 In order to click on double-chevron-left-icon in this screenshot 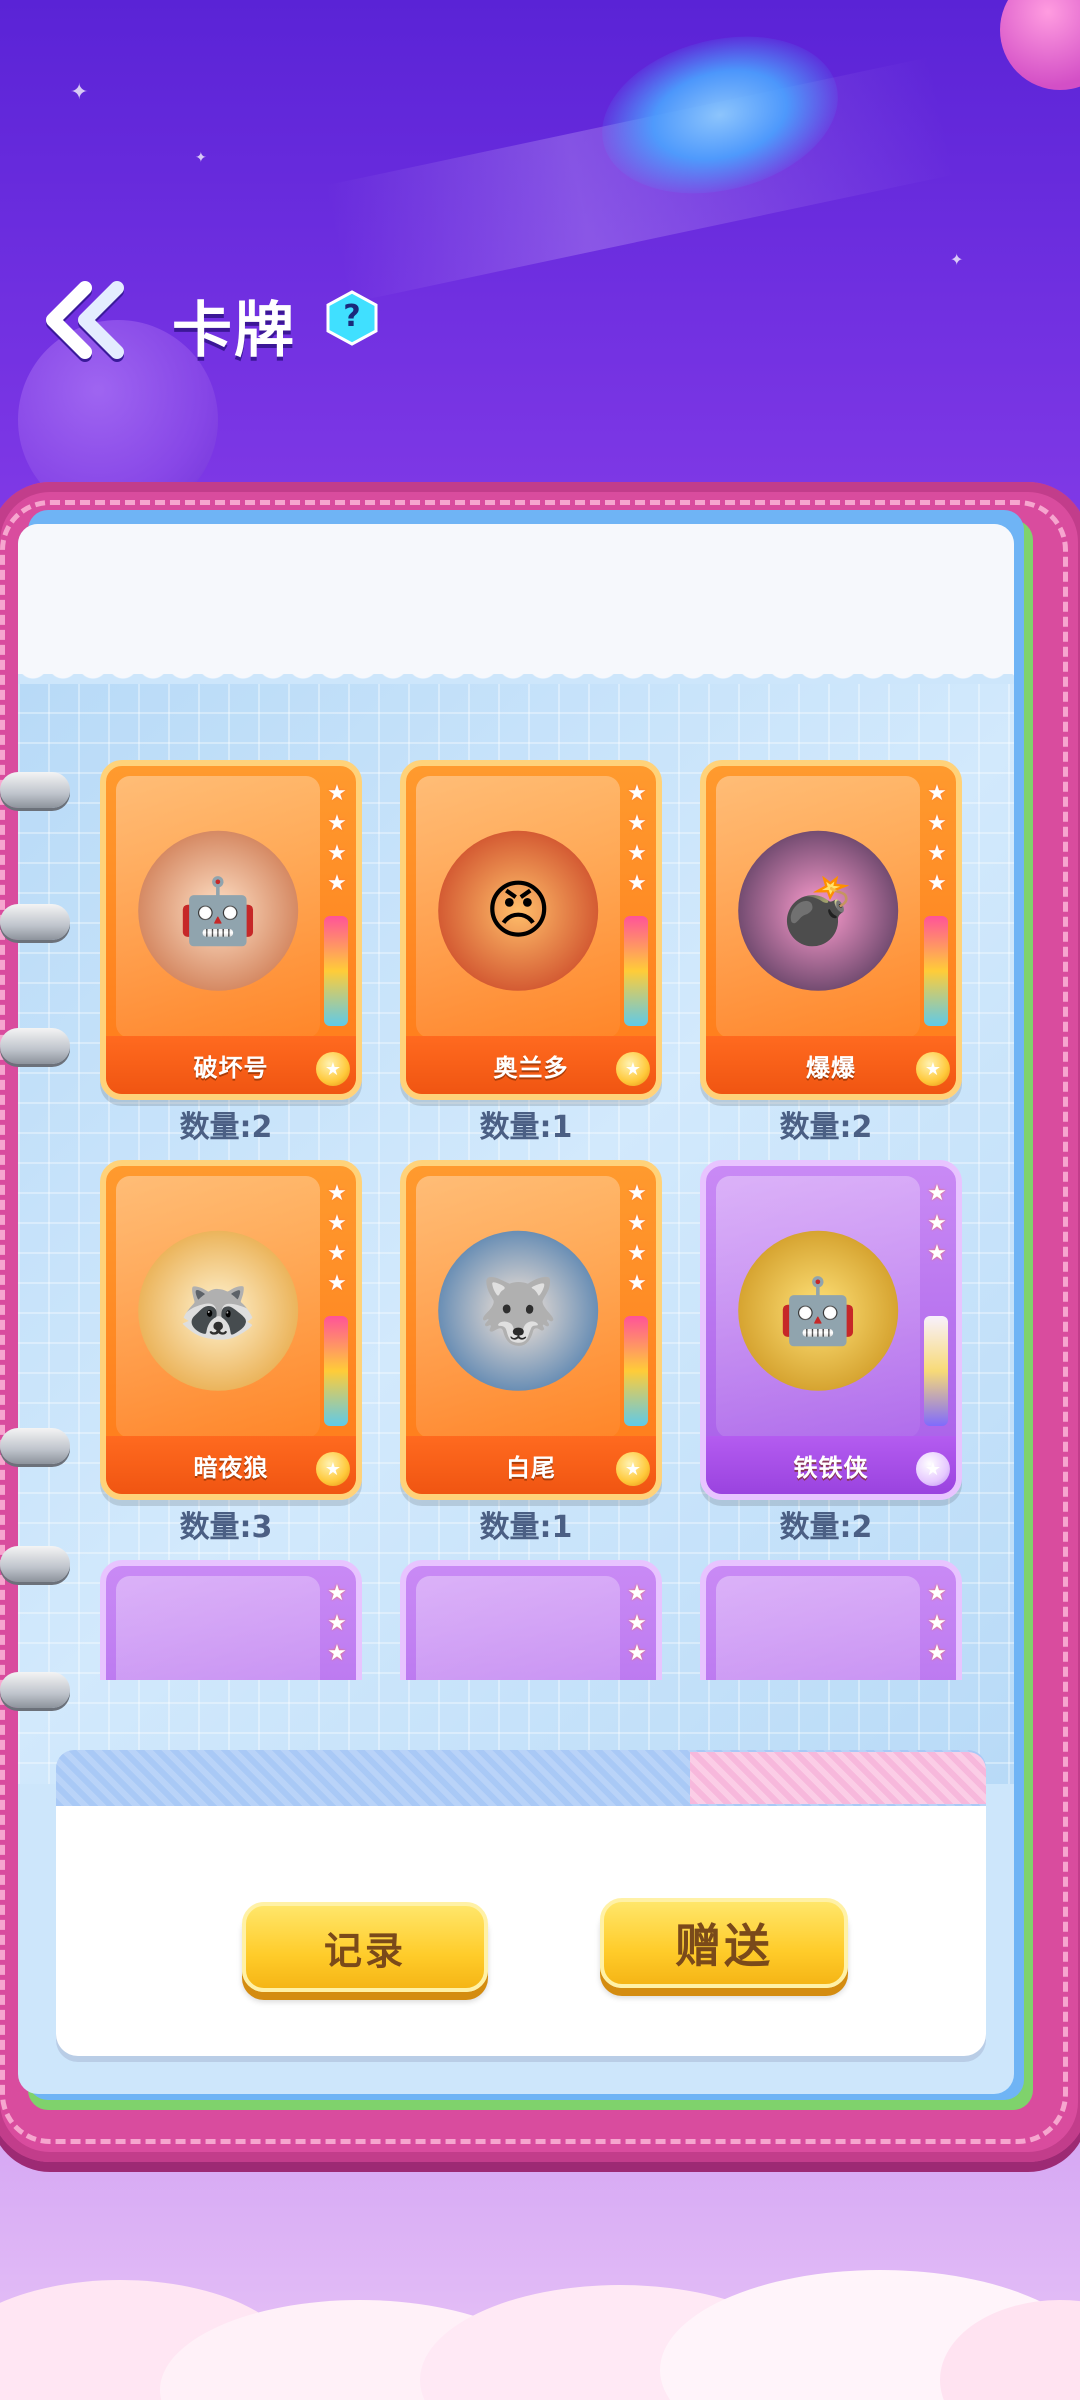, I will do `click(85, 320)`.